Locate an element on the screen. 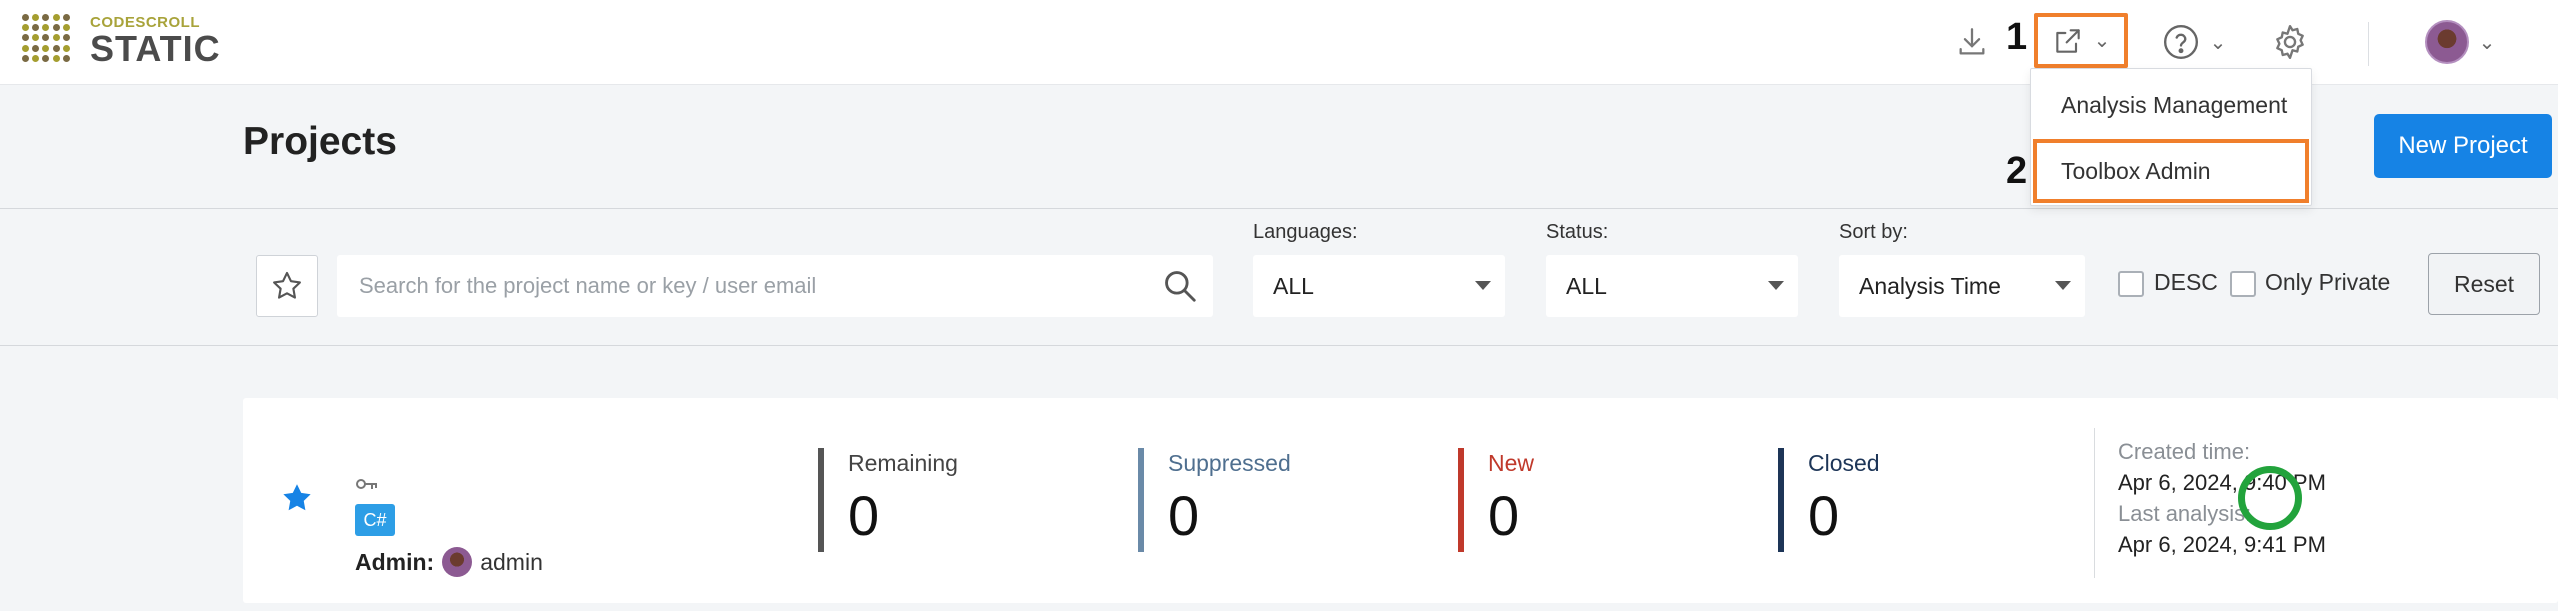  languages-select: ALL is located at coordinates (1379, 286).